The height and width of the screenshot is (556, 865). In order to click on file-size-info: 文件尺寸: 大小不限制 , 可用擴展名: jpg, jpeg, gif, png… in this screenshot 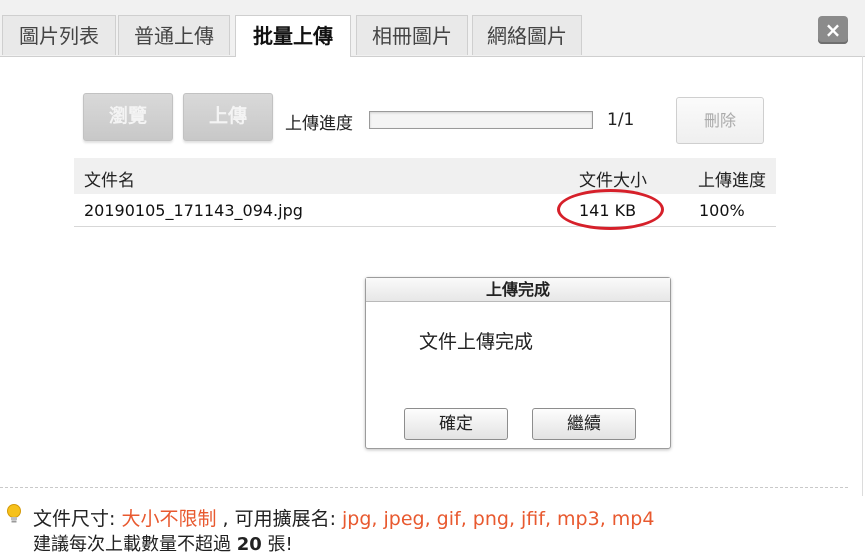, I will do `click(343, 517)`.